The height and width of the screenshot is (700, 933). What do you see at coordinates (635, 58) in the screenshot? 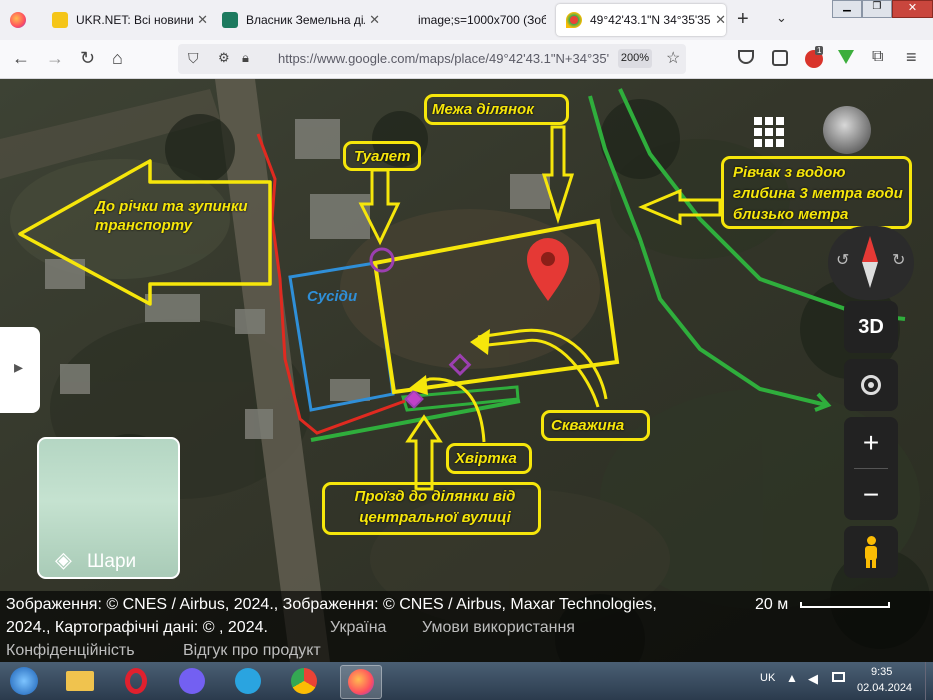
I see `zoom-level: 200%` at bounding box center [635, 58].